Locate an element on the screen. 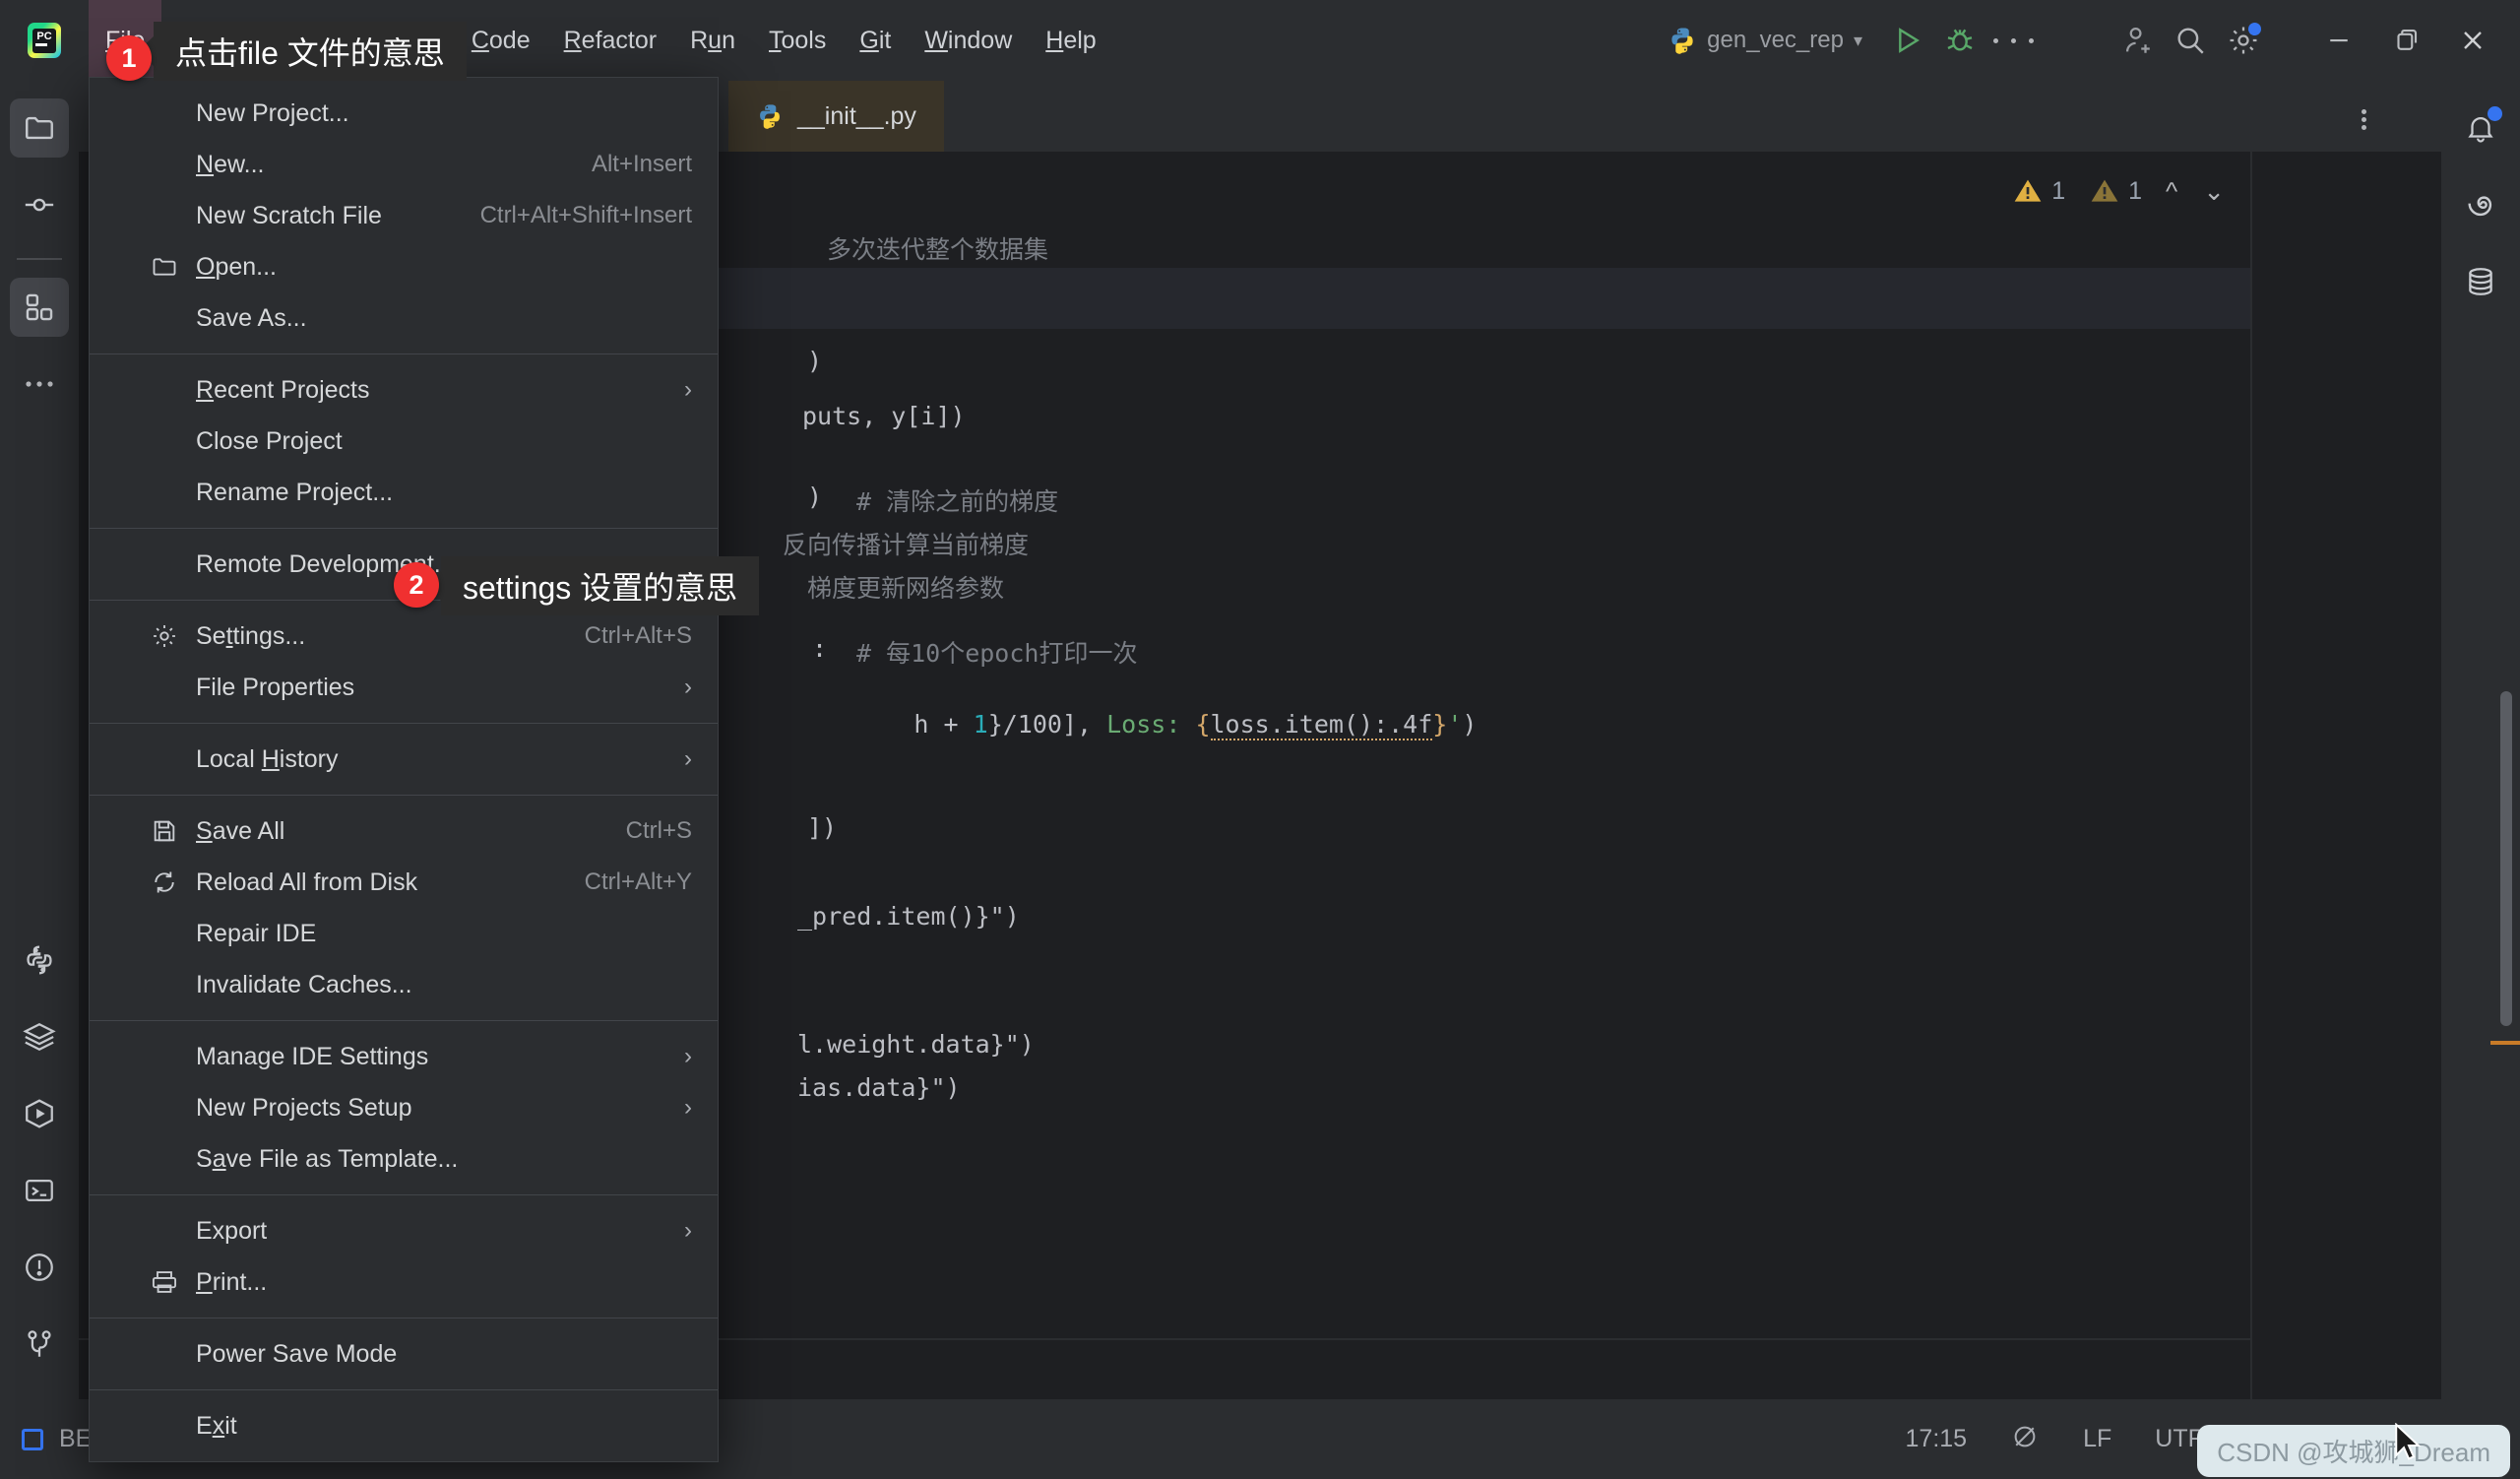 Image resolution: width=2520 pixels, height=1479 pixels. debug-button is located at coordinates (1959, 40).